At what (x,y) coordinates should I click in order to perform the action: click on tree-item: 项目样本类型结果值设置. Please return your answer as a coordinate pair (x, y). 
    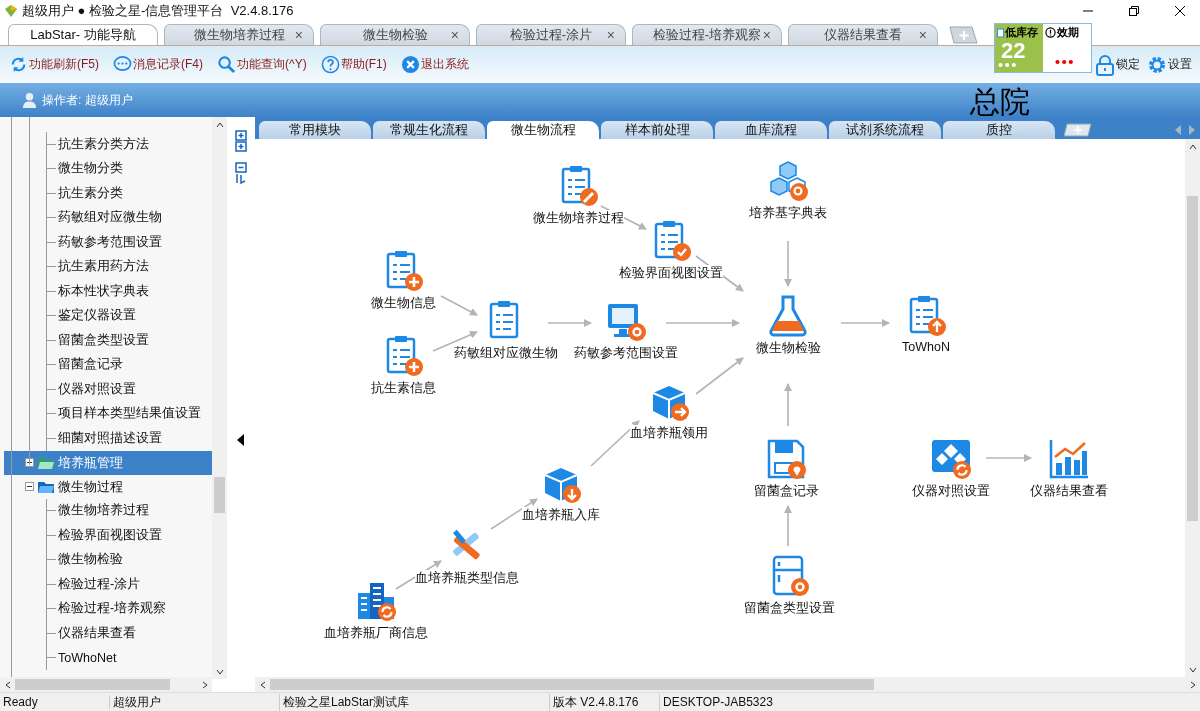
    Looking at the image, I should click on (129, 414).